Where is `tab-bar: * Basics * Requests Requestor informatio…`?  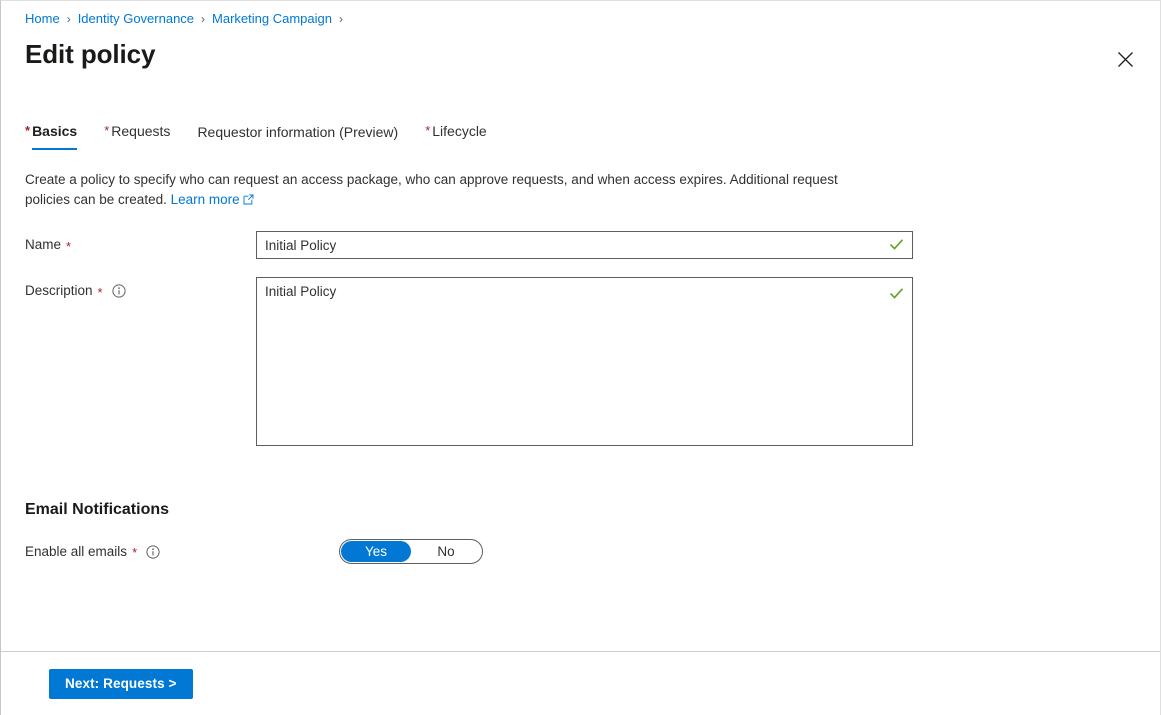 tab-bar: * Basics * Requests Requestor informatio… is located at coordinates (580, 135).